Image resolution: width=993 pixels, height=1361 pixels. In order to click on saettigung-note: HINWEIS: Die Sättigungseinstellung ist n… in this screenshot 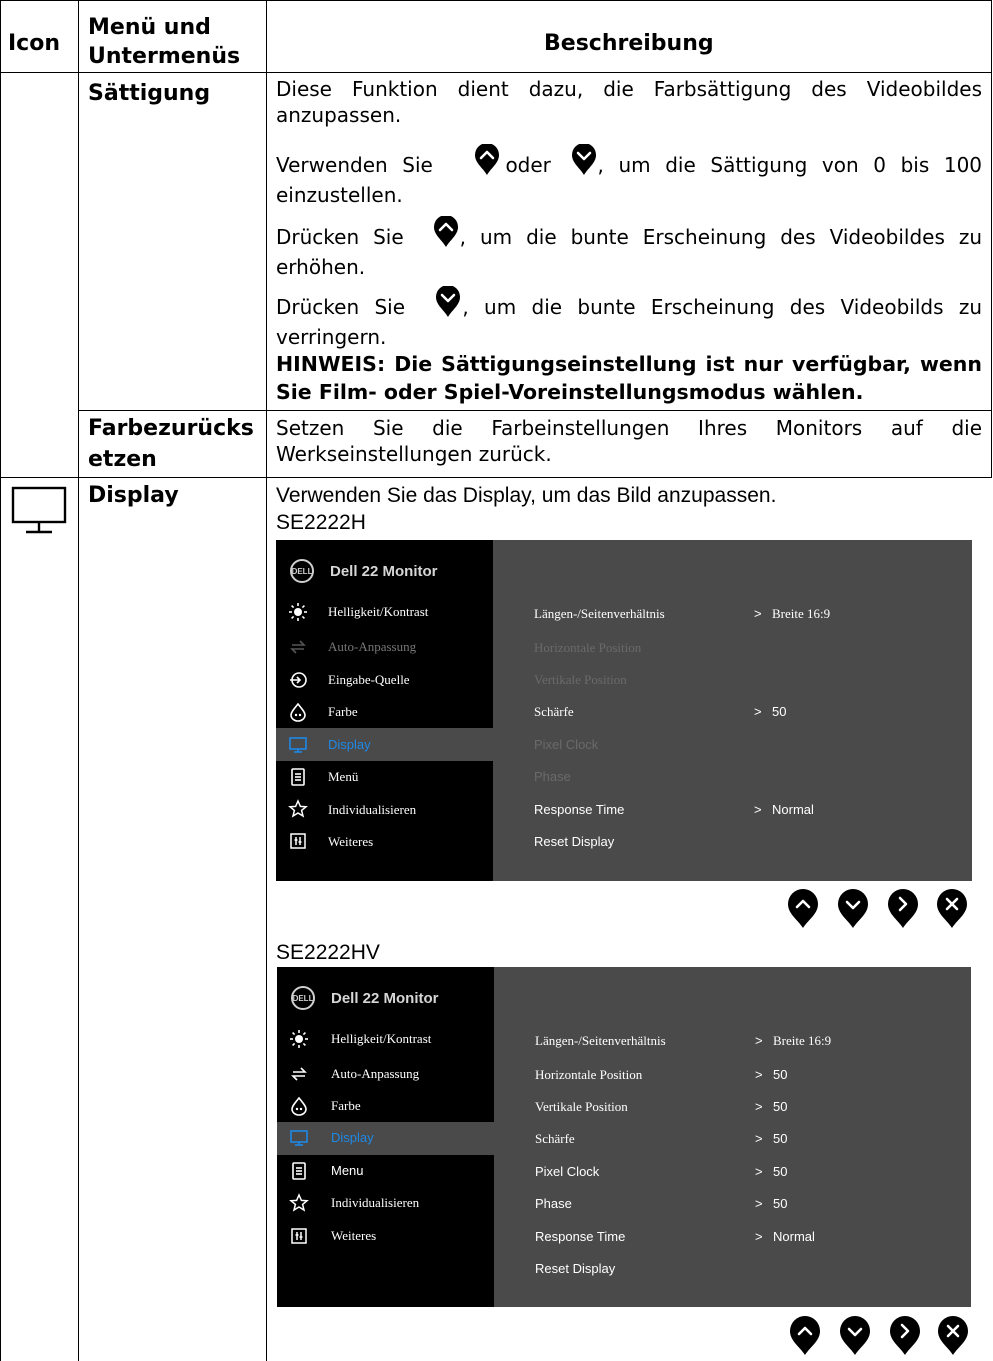, I will do `click(629, 378)`.